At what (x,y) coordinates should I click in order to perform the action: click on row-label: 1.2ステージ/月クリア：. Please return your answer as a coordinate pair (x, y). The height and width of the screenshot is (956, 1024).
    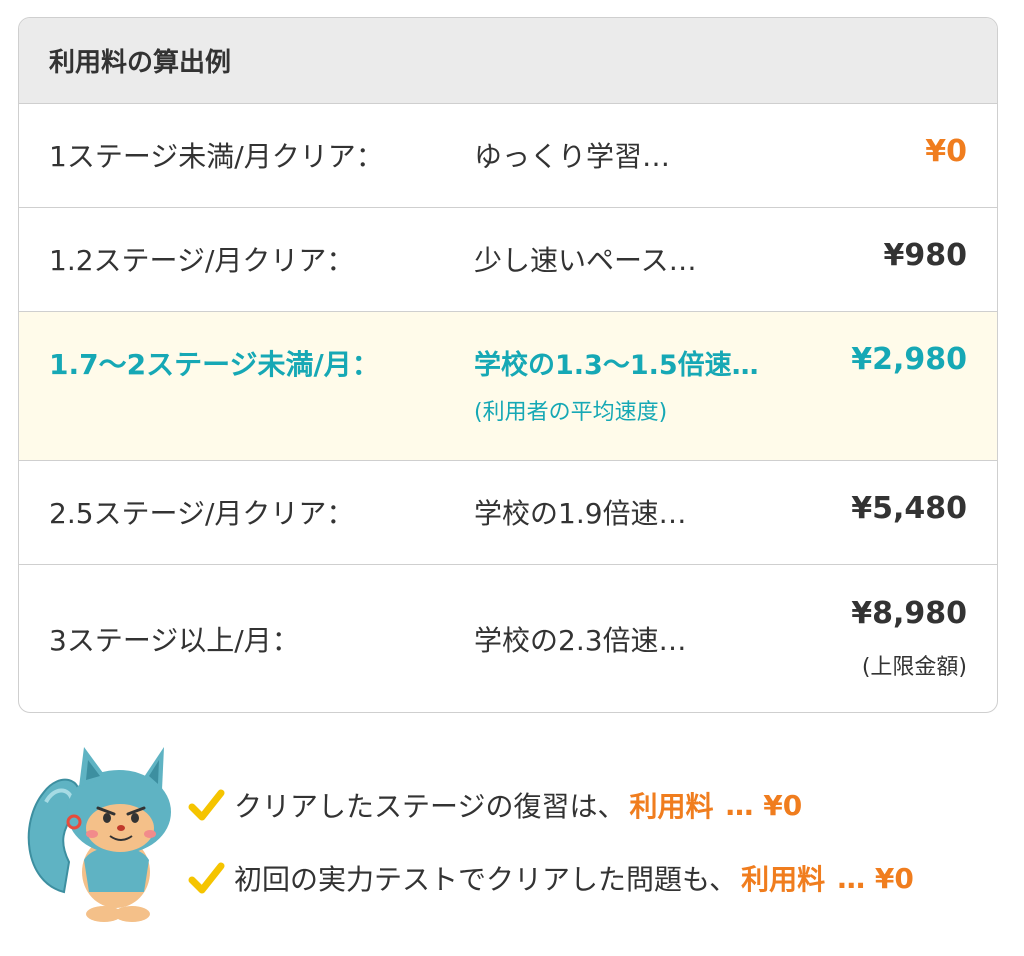
    Looking at the image, I should click on (202, 260).